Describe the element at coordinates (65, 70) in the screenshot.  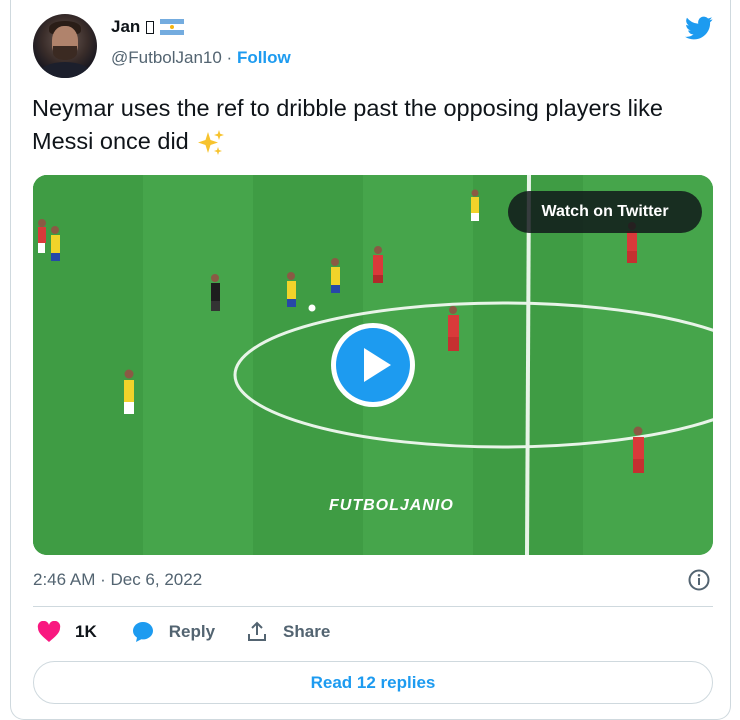
I see `avatar-shirt` at that location.